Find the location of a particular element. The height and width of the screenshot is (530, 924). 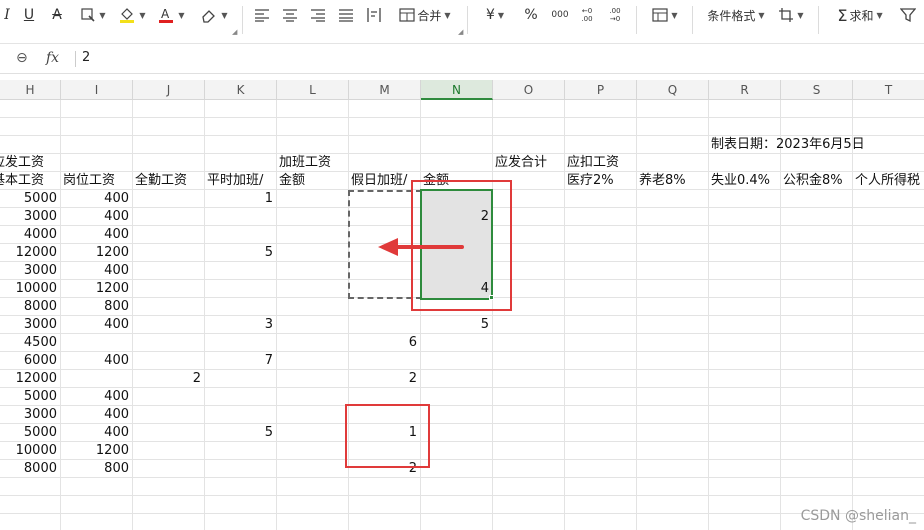

row-gridline is located at coordinates (462, 495).